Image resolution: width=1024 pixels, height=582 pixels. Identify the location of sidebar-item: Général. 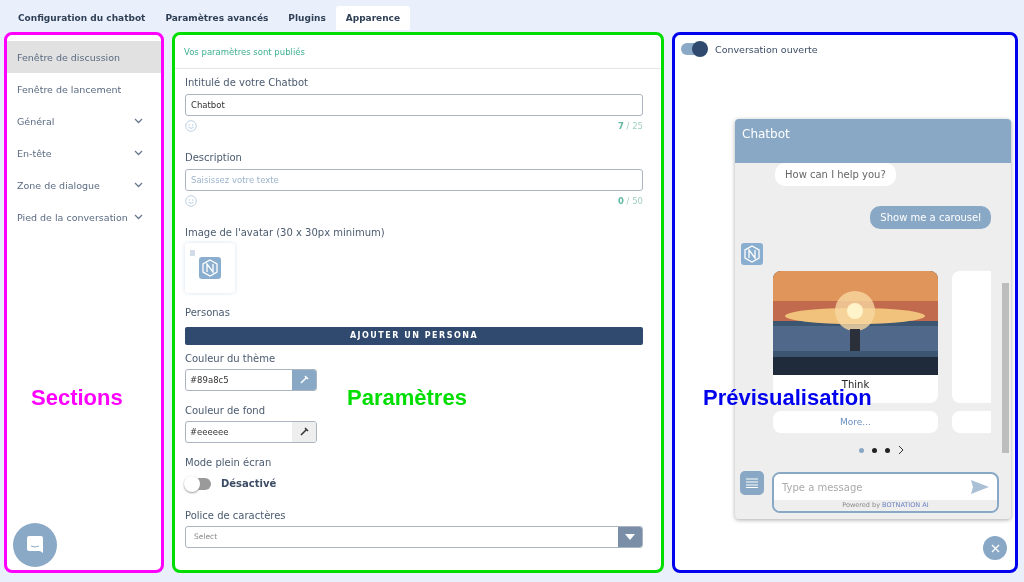
(84, 121).